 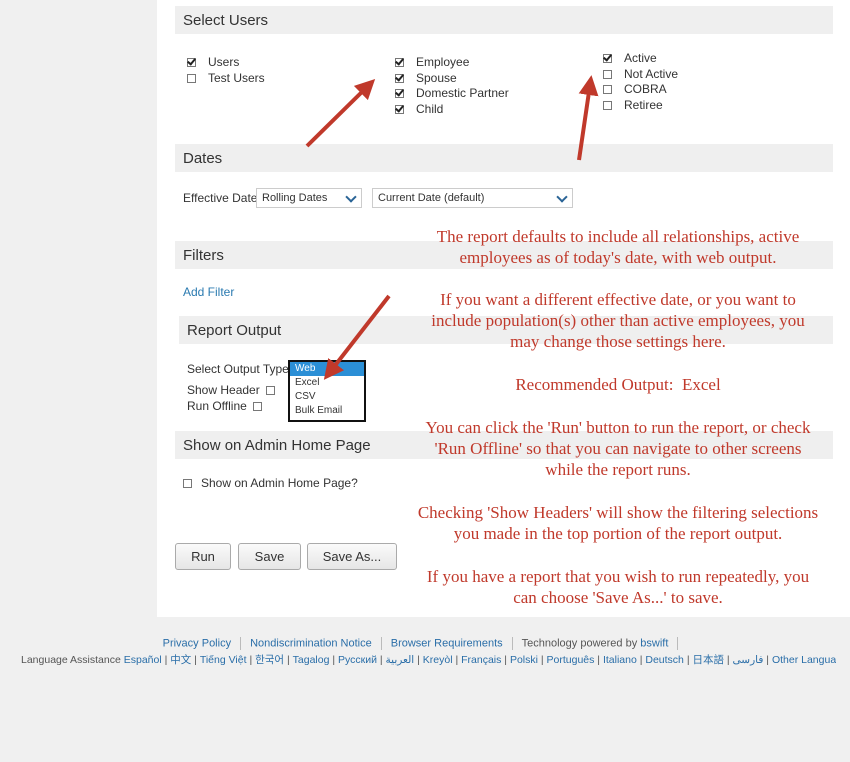 I want to click on annotation-line: Recommended Output: Excel, so click(x=618, y=384).